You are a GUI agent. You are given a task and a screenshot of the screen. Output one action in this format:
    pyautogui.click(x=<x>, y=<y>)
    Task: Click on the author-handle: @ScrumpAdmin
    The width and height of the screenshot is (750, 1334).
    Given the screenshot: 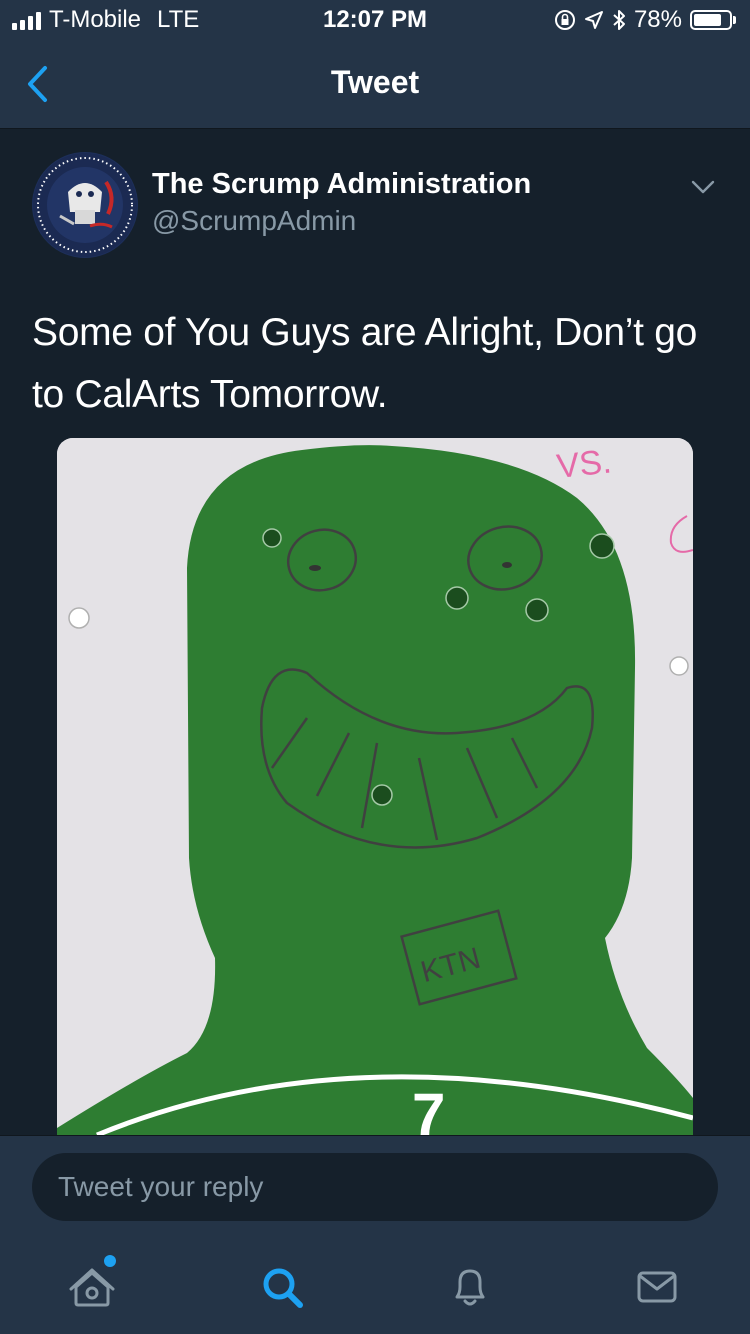 What is the action you would take?
    pyautogui.click(x=254, y=221)
    